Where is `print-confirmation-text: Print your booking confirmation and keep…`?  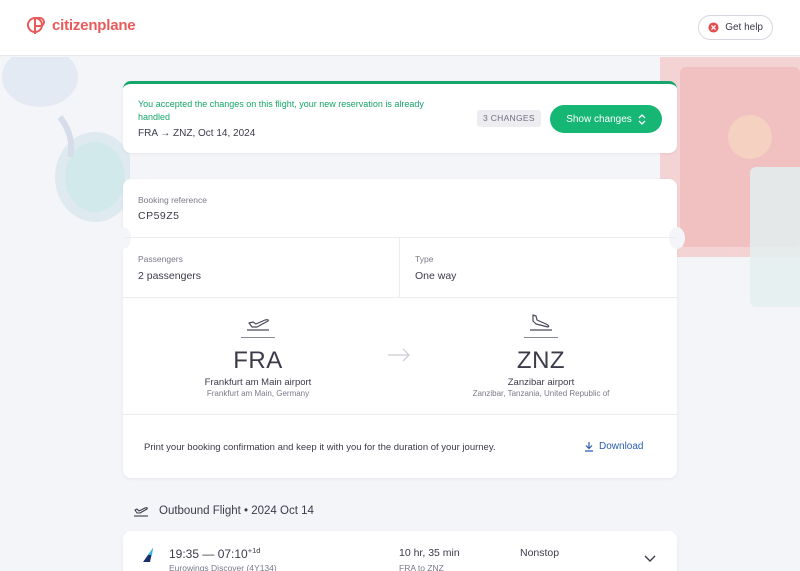
print-confirmation-text: Print your booking confirmation and keep… is located at coordinates (320, 447).